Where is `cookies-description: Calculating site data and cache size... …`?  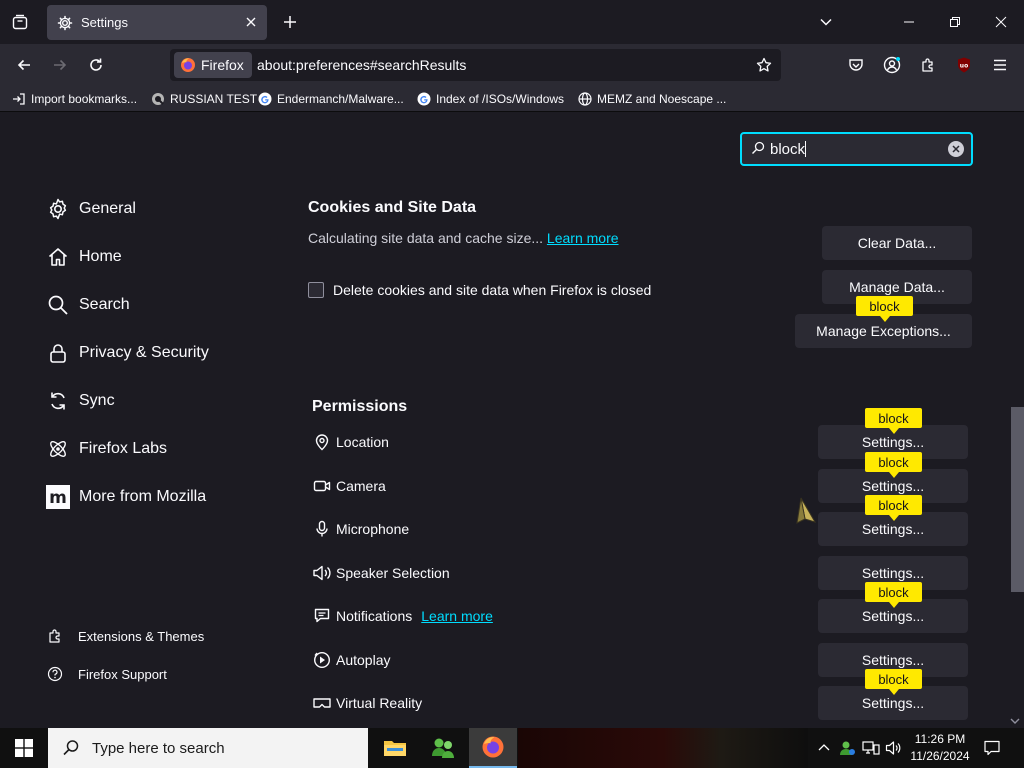
cookies-description: Calculating site data and cache size... … is located at coordinates (463, 238).